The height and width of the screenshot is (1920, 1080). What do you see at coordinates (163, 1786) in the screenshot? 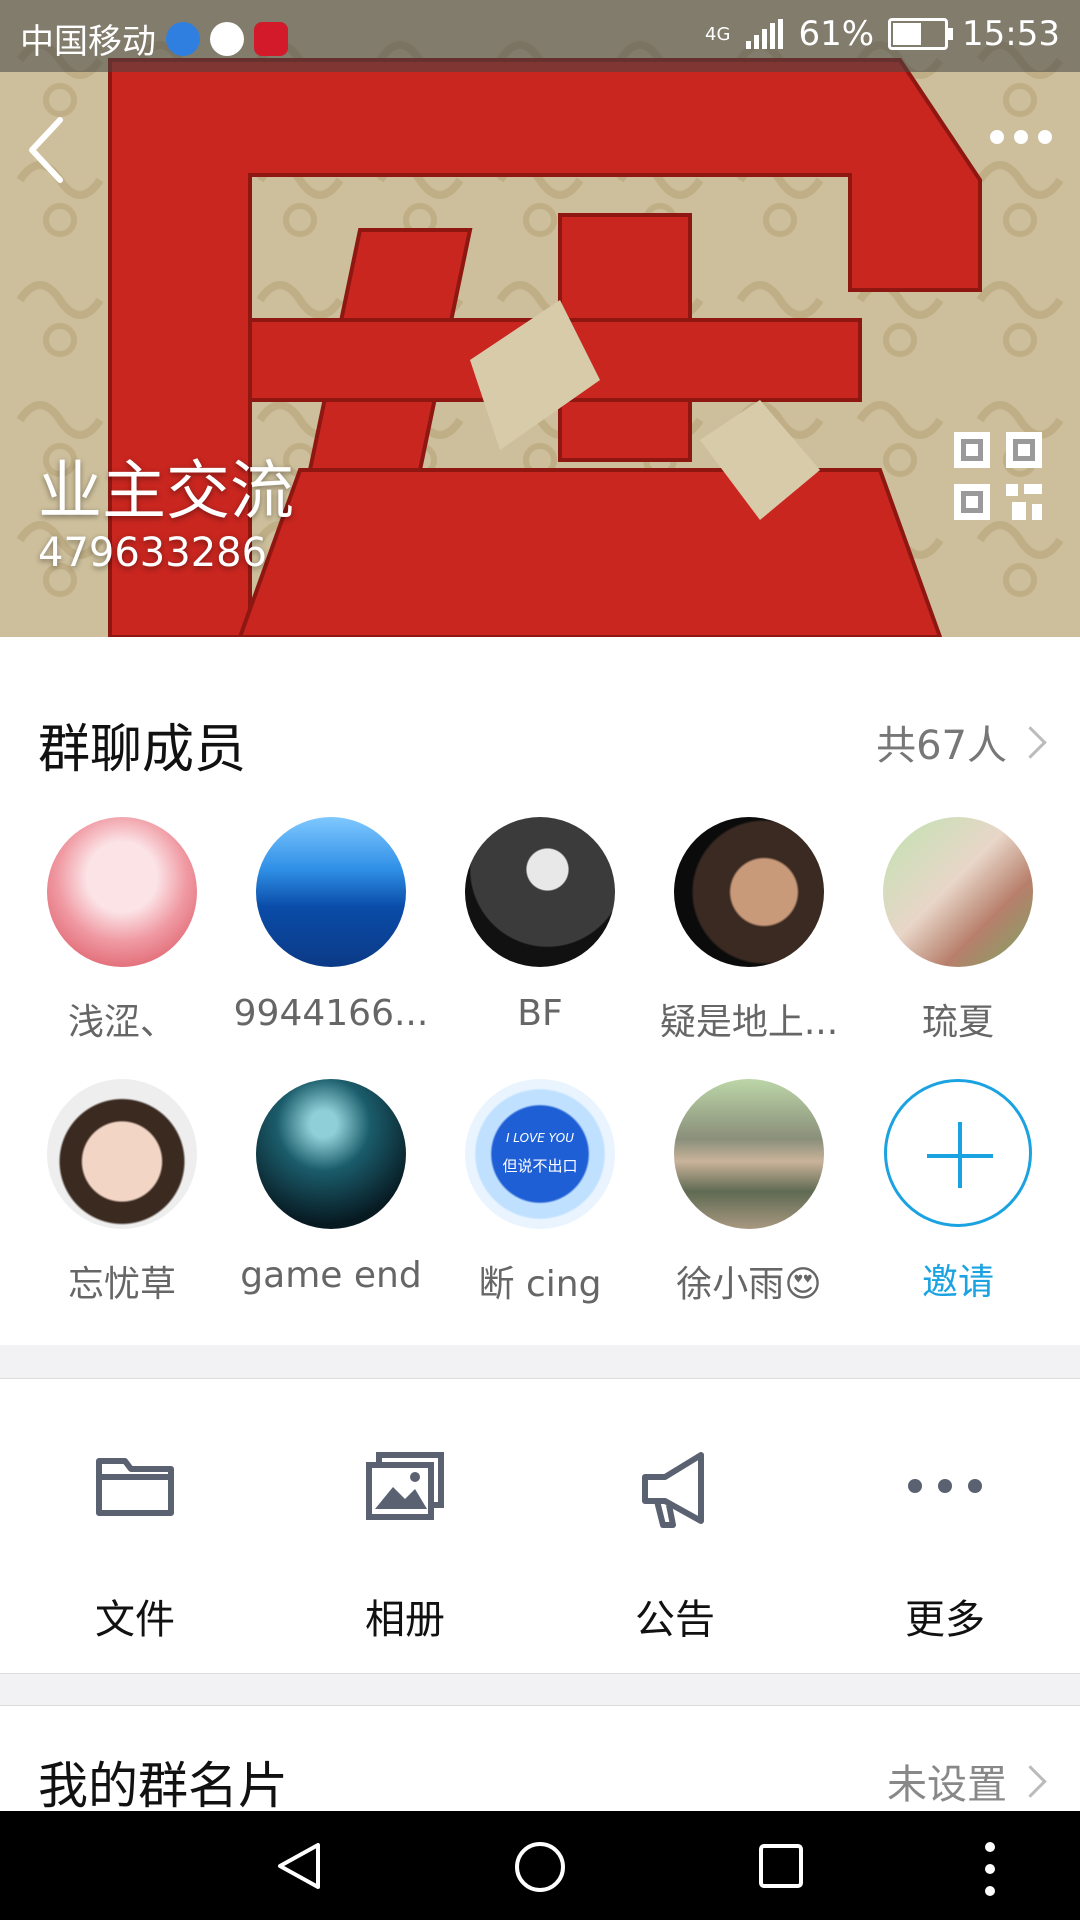
I see `group-card-title: 我的群名片` at bounding box center [163, 1786].